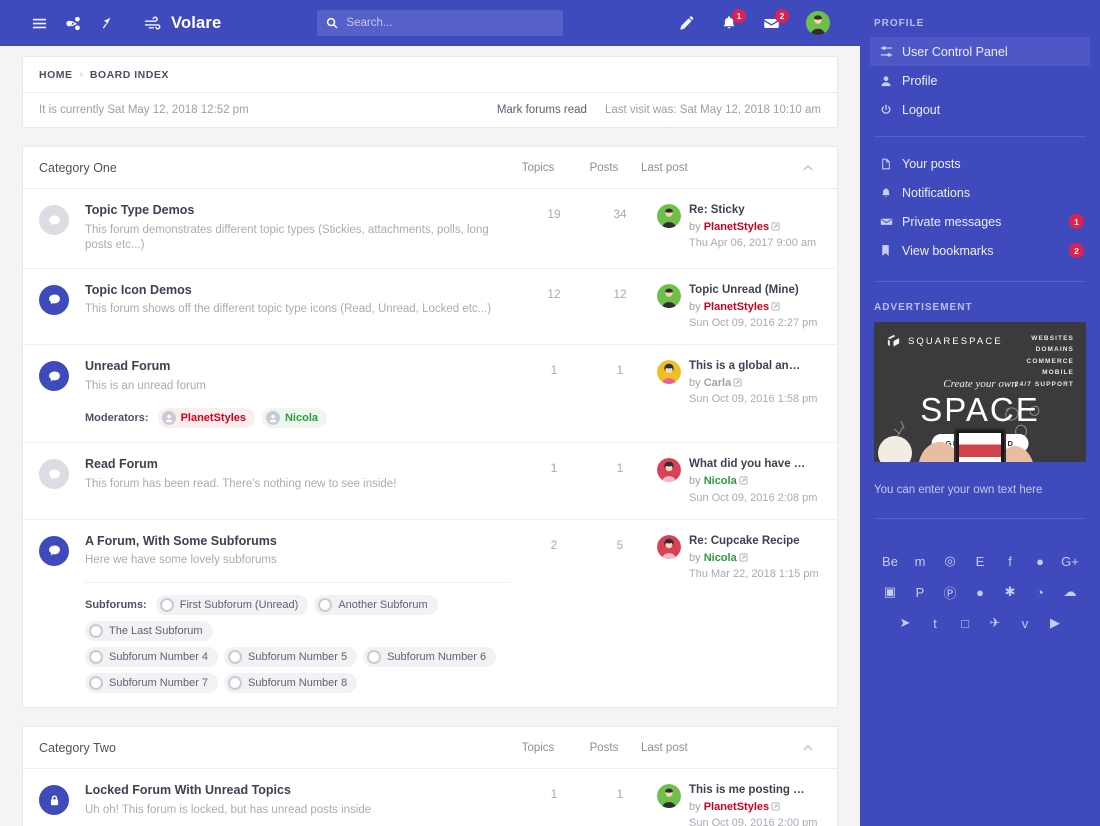  What do you see at coordinates (294, 418) in the screenshot?
I see `moderator-chip: Nicola` at bounding box center [294, 418].